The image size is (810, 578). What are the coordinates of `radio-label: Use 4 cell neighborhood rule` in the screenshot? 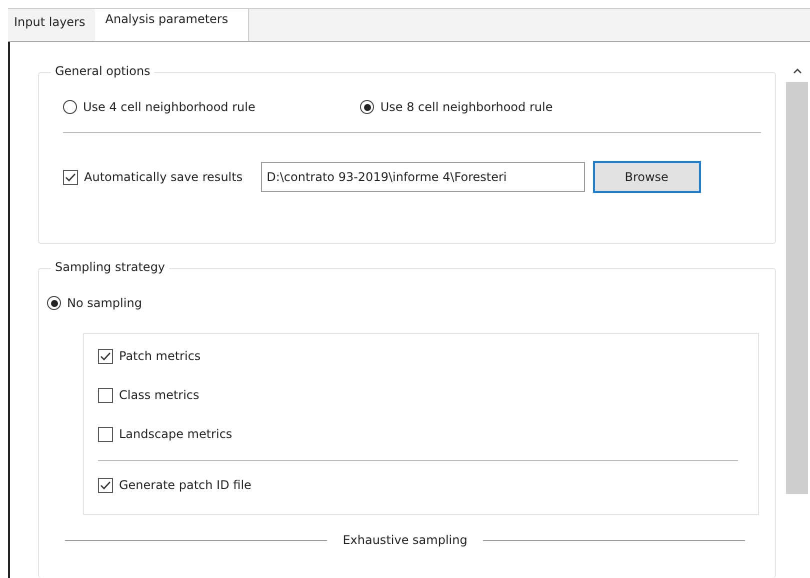 It's located at (169, 107).